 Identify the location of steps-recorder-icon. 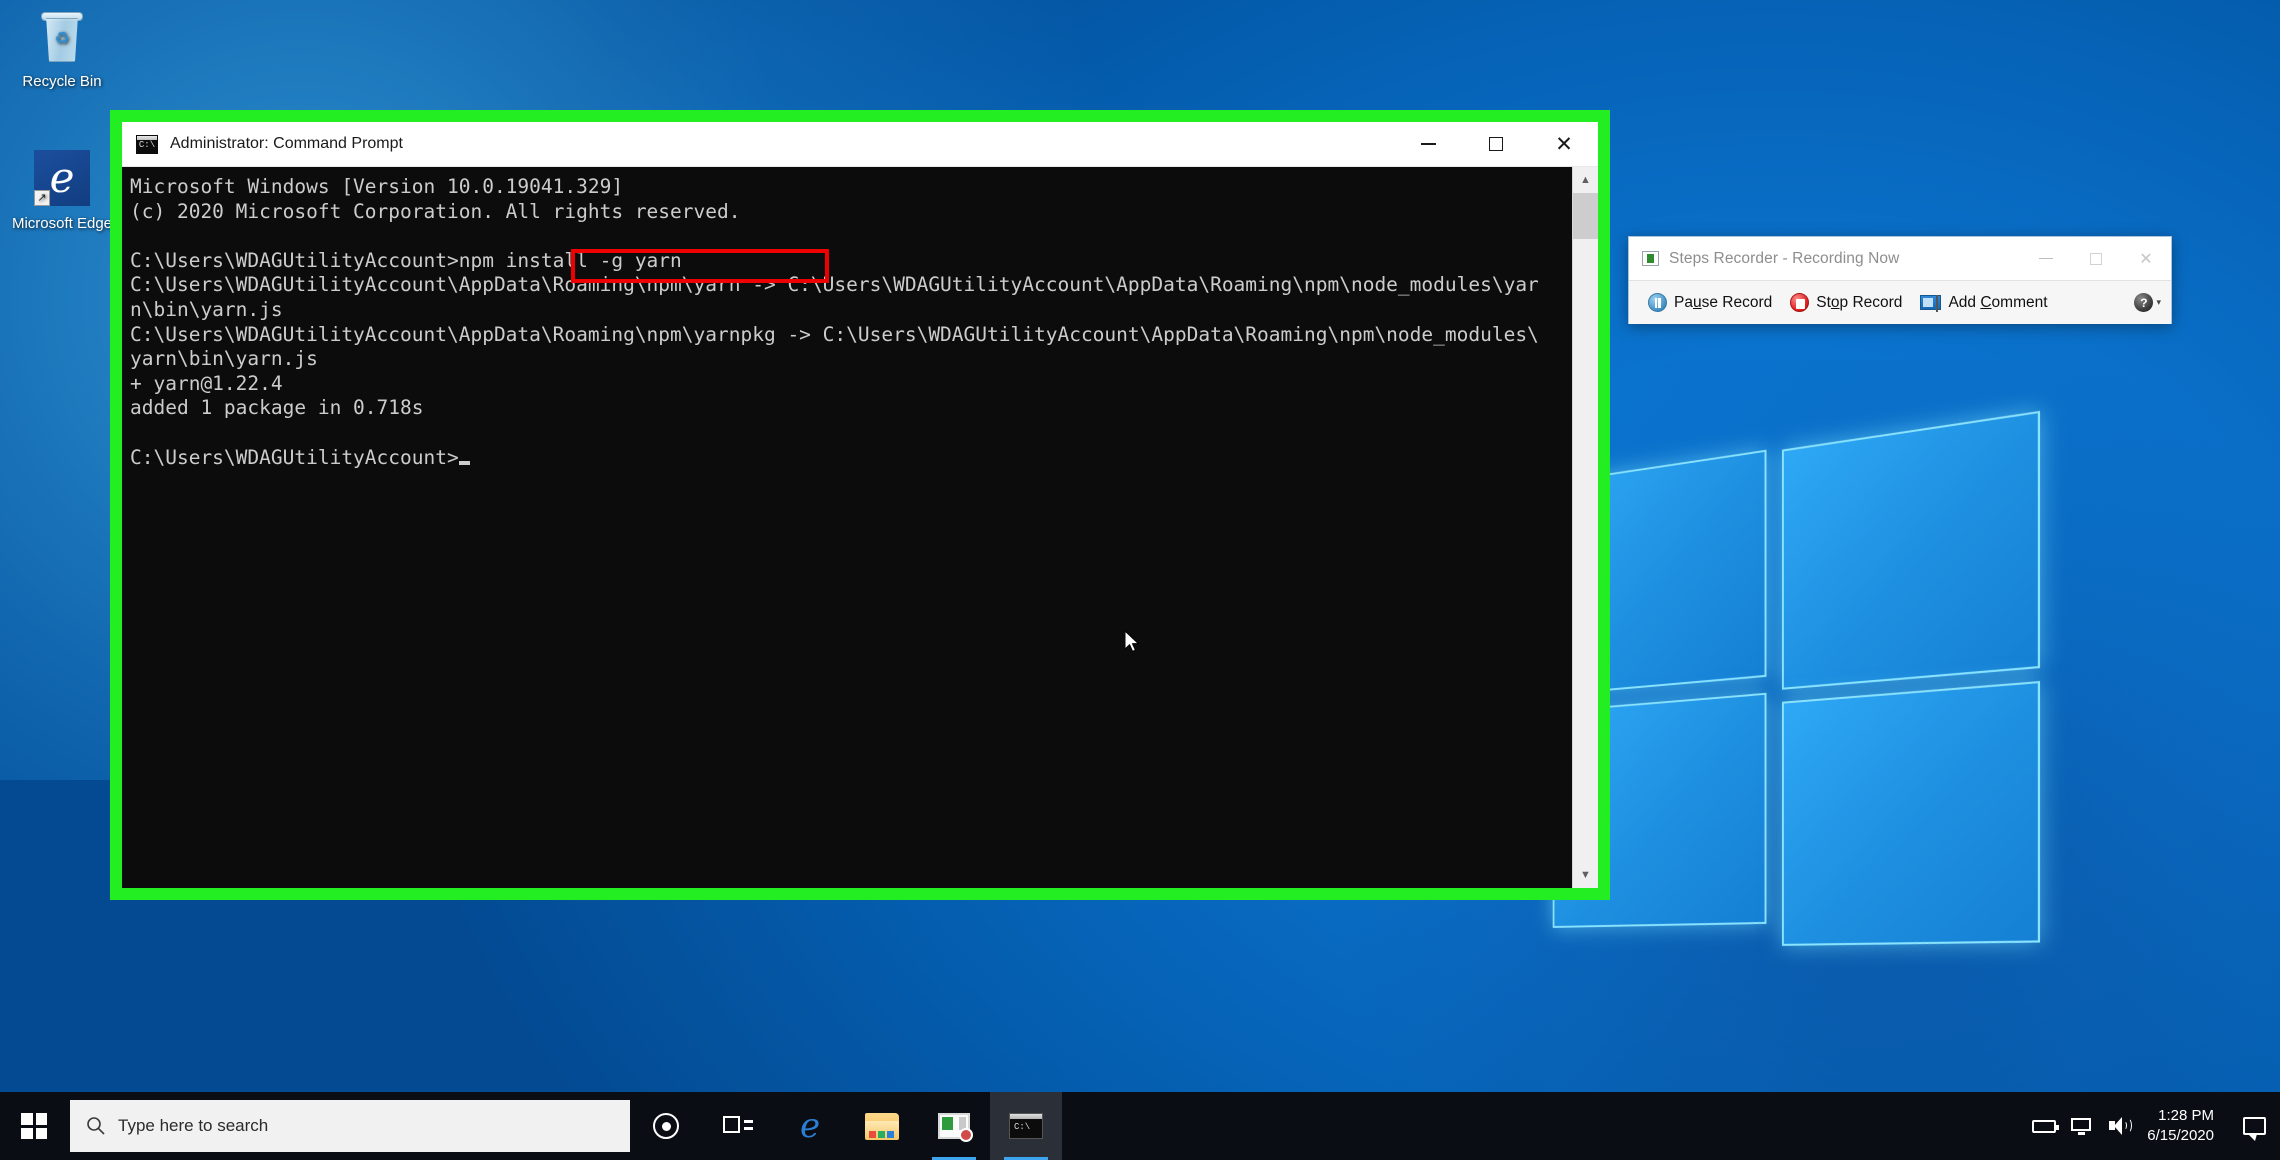
(955, 1127).